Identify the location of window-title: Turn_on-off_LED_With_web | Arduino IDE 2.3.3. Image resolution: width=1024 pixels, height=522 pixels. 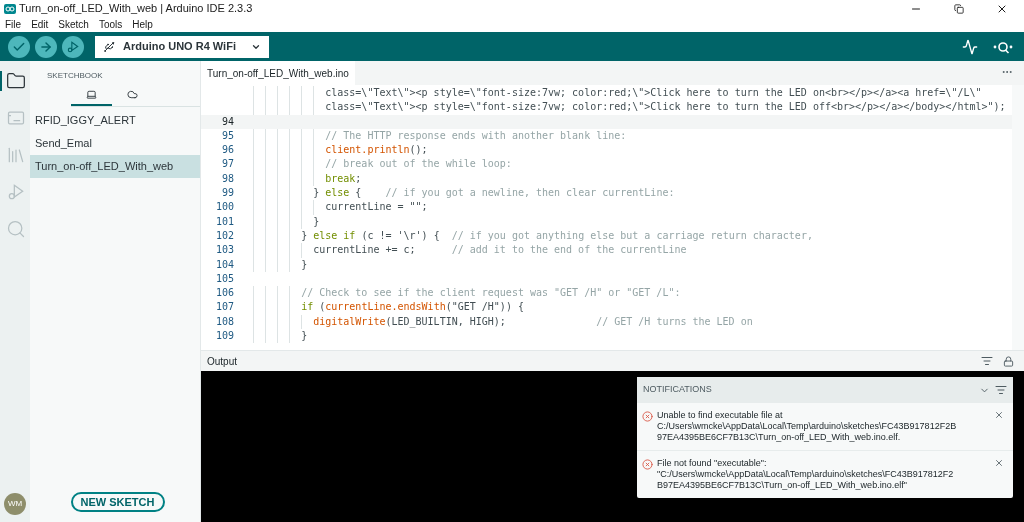
(136, 9).